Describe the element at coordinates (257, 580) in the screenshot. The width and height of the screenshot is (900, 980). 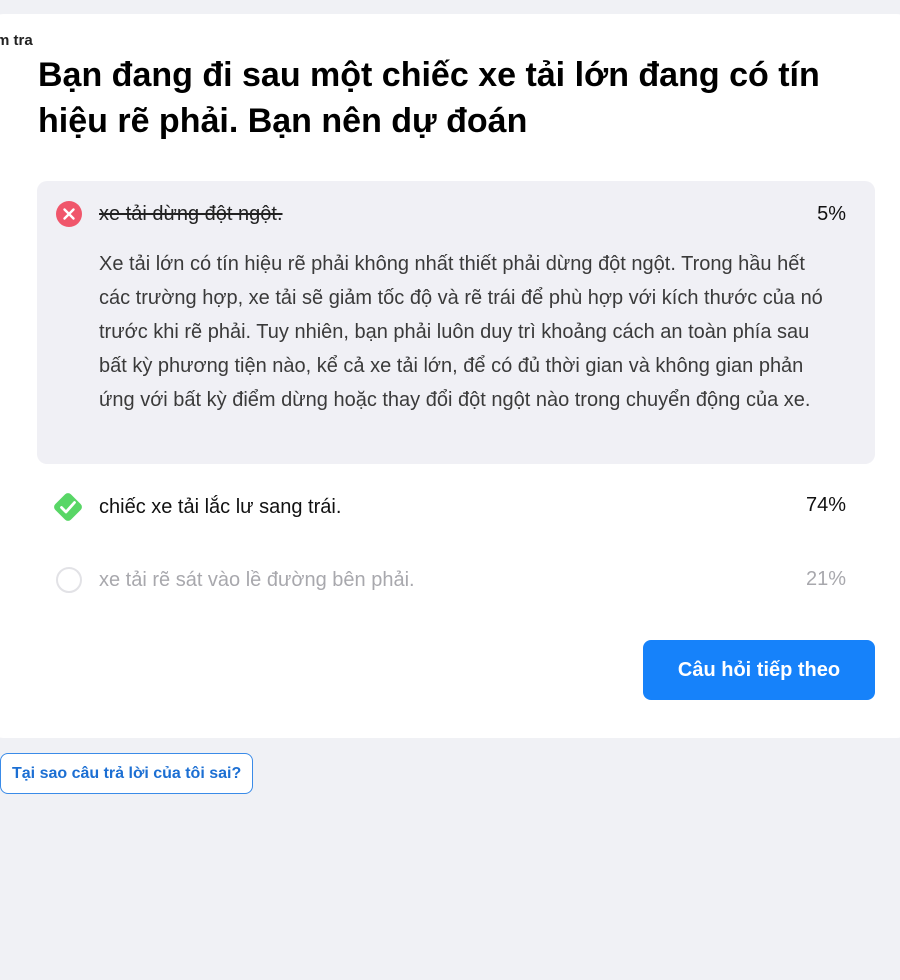
I see `answer-3-label: xe tải rẽ sát vào lề đường bên phải.` at that location.